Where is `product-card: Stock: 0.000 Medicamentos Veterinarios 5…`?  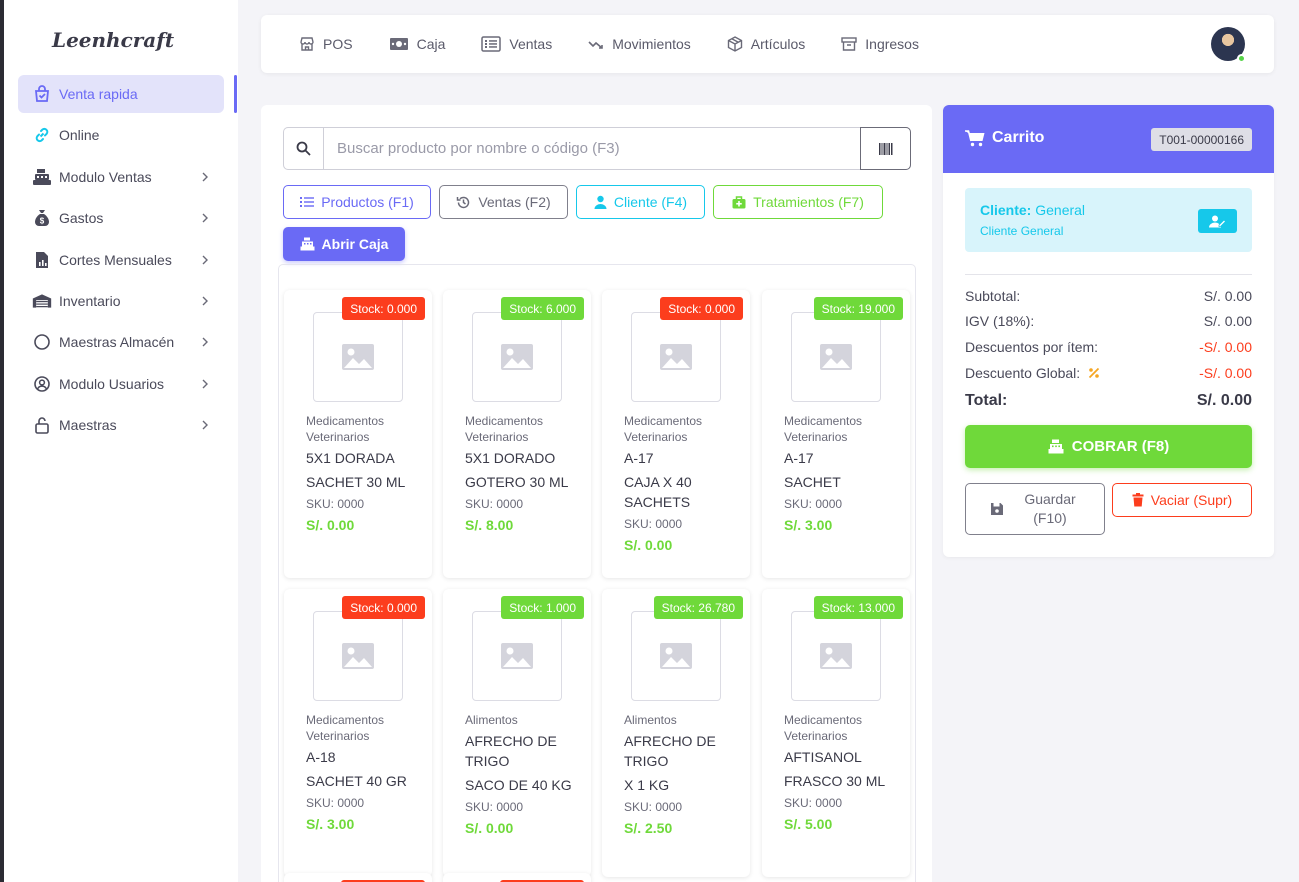 product-card: Stock: 0.000 Medicamentos Veterinarios 5… is located at coordinates (358, 434).